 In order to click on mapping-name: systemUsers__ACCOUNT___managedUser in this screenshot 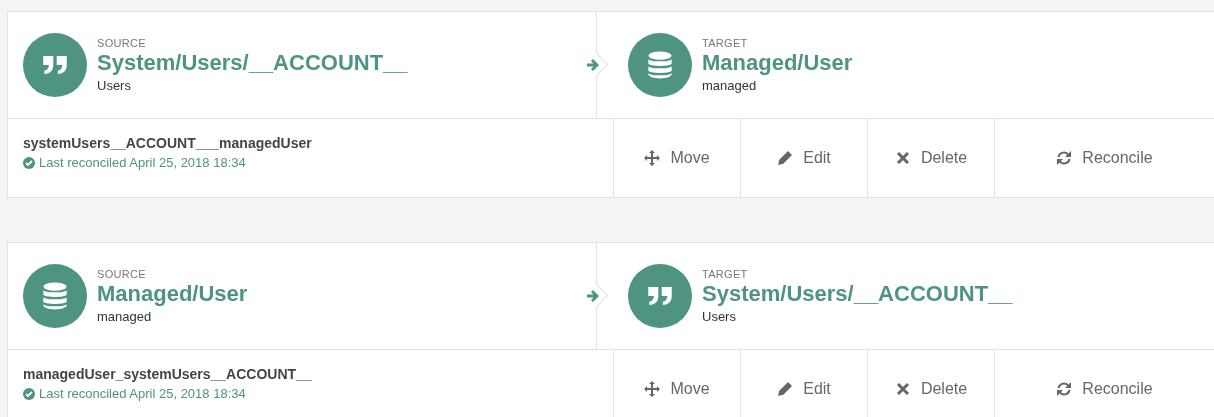, I will do `click(168, 143)`.